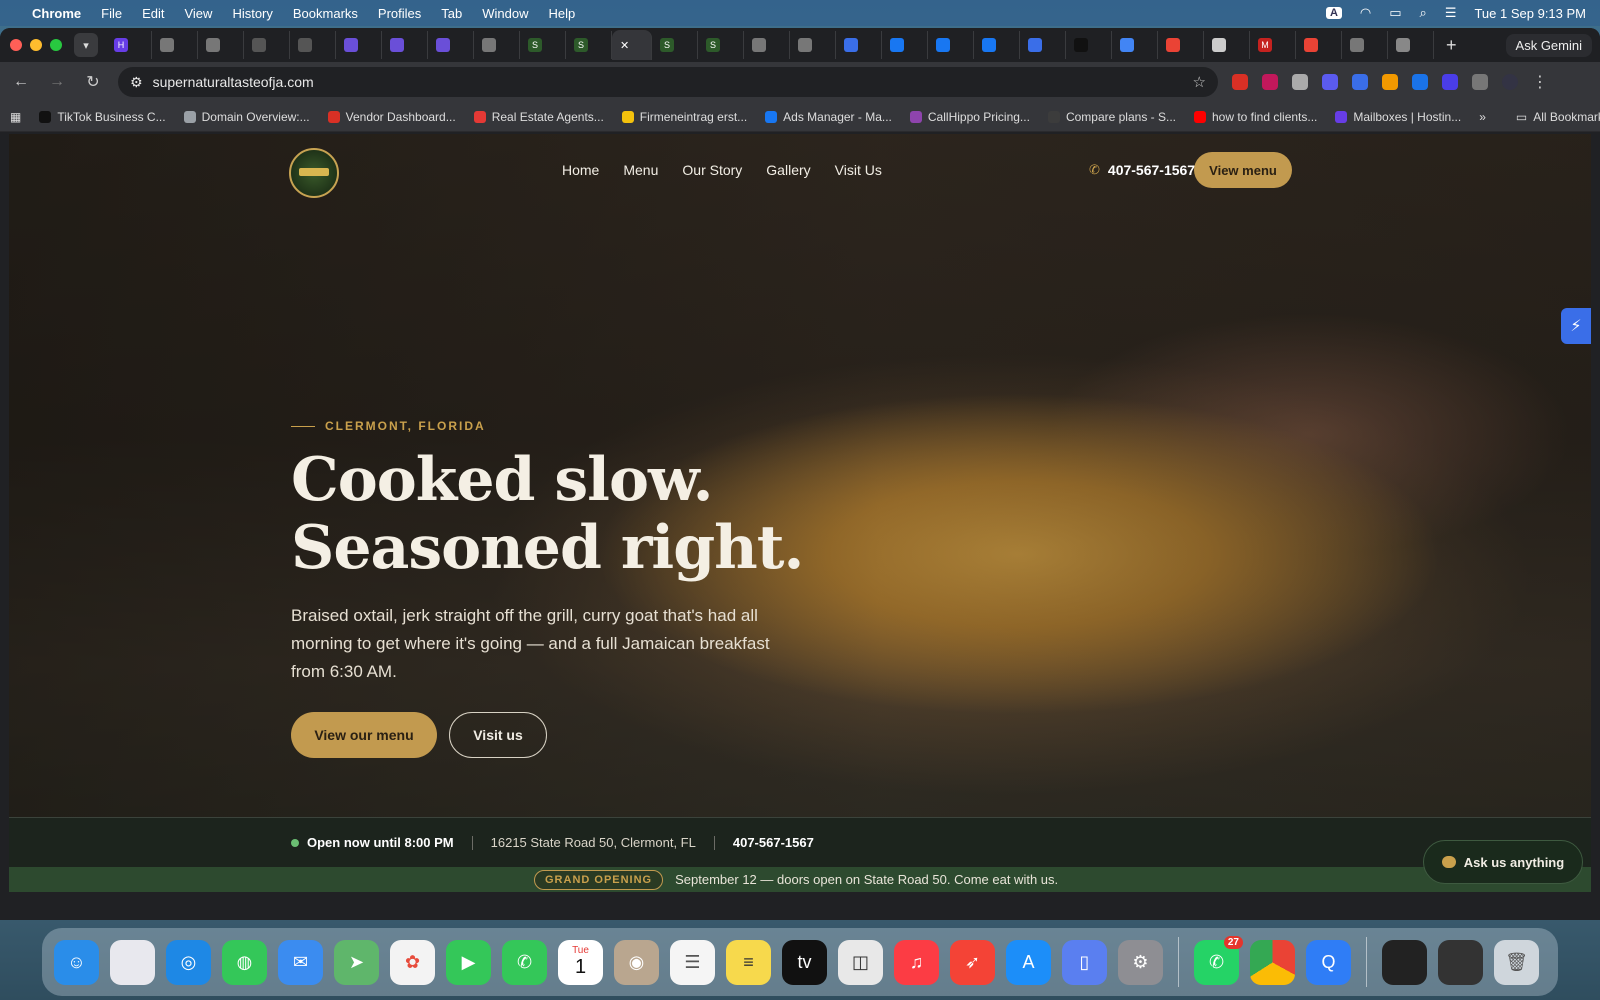 This screenshot has width=1600, height=1000. I want to click on chrome-icon, so click(1272, 962).